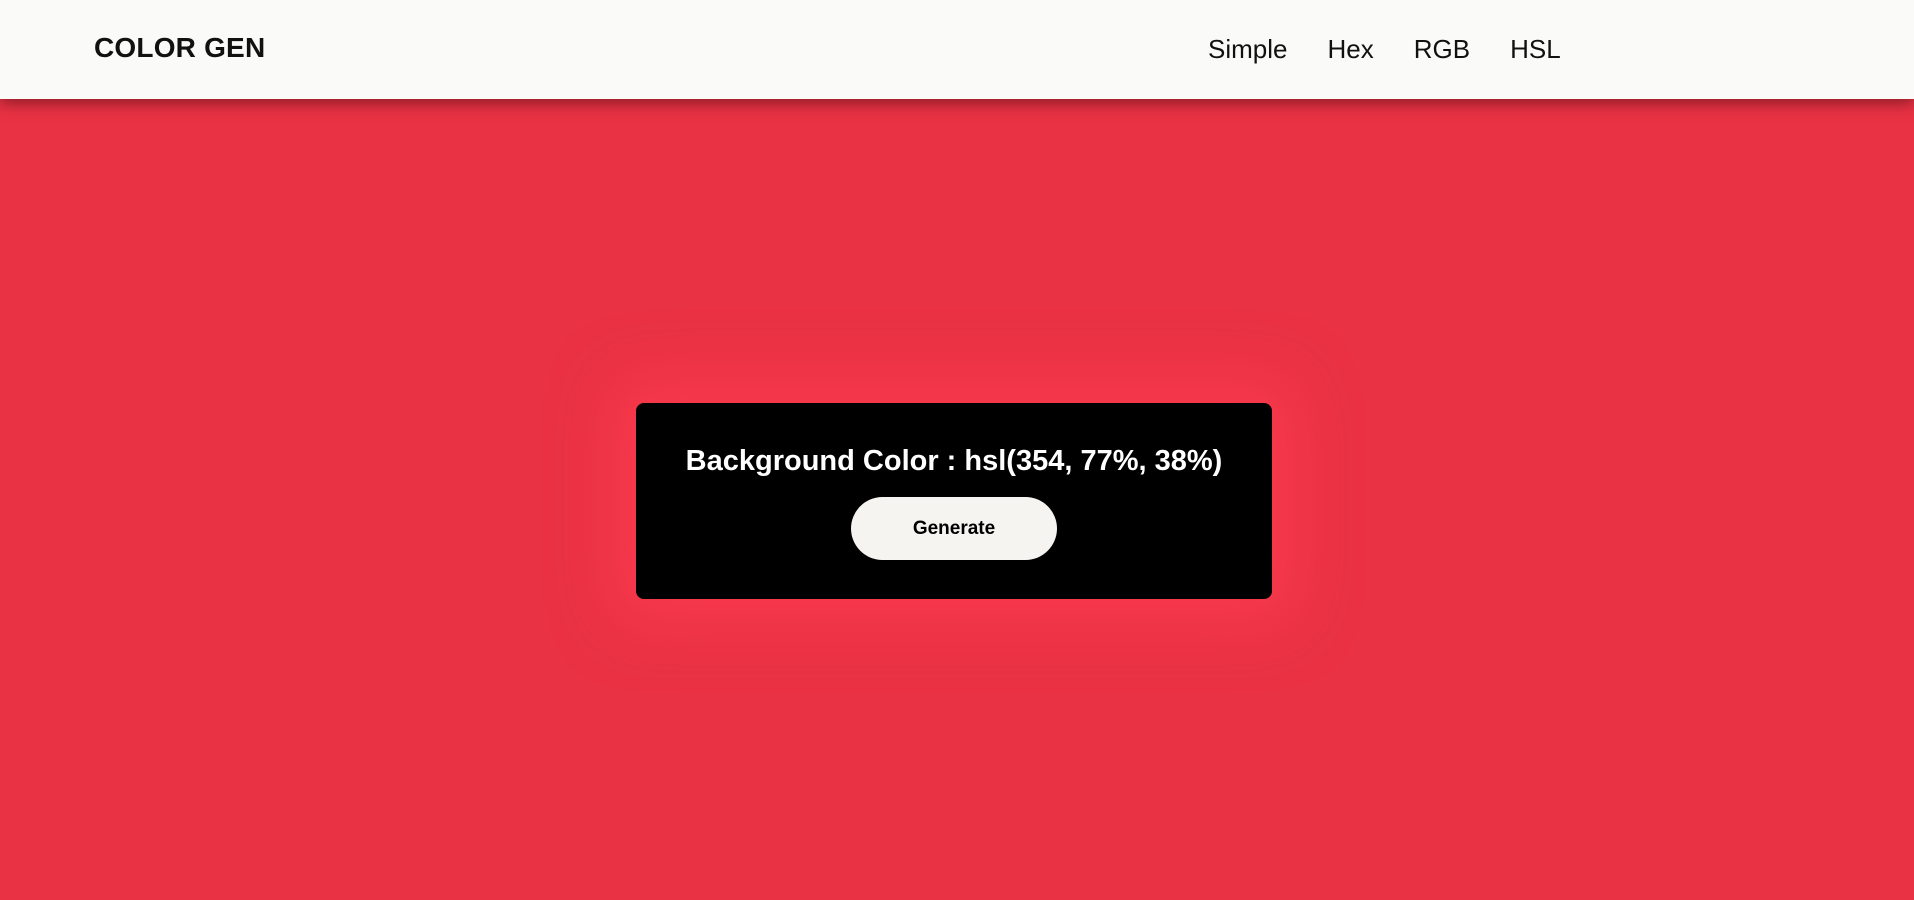 This screenshot has height=900, width=1914. What do you see at coordinates (957, 49) in the screenshot?
I see `top-navbar: COLOR GEN Simple Hex RGB HSL` at bounding box center [957, 49].